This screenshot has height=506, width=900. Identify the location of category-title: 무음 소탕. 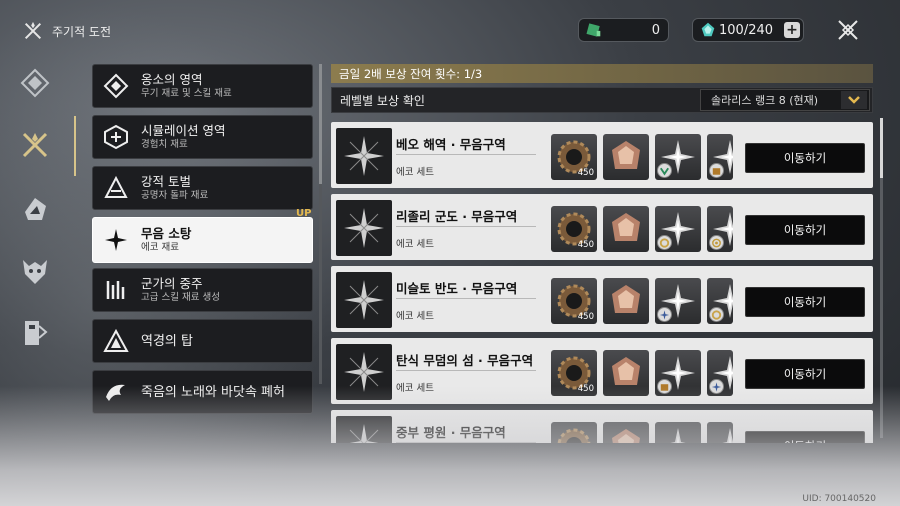
(166, 233).